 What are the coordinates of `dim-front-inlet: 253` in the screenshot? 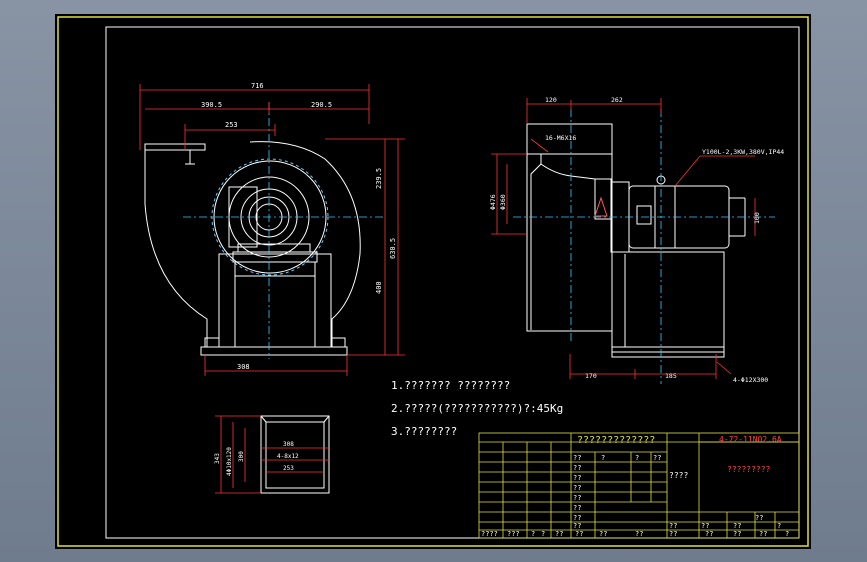 It's located at (231, 125).